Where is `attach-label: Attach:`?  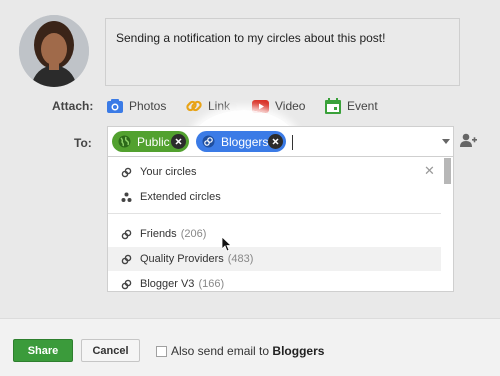 attach-label: Attach: is located at coordinates (73, 106).